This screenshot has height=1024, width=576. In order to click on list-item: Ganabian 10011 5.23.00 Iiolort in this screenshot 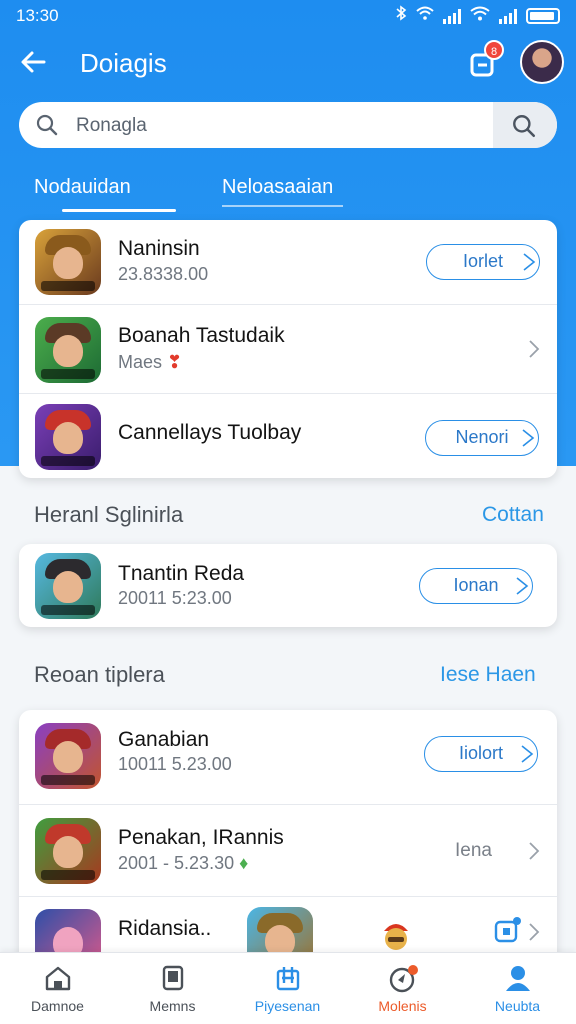, I will do `click(288, 757)`.